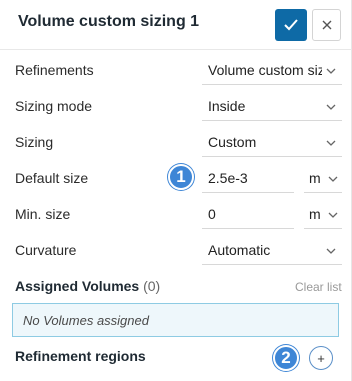 Image resolution: width=352 pixels, height=381 pixels. I want to click on close-icon, so click(326, 25).